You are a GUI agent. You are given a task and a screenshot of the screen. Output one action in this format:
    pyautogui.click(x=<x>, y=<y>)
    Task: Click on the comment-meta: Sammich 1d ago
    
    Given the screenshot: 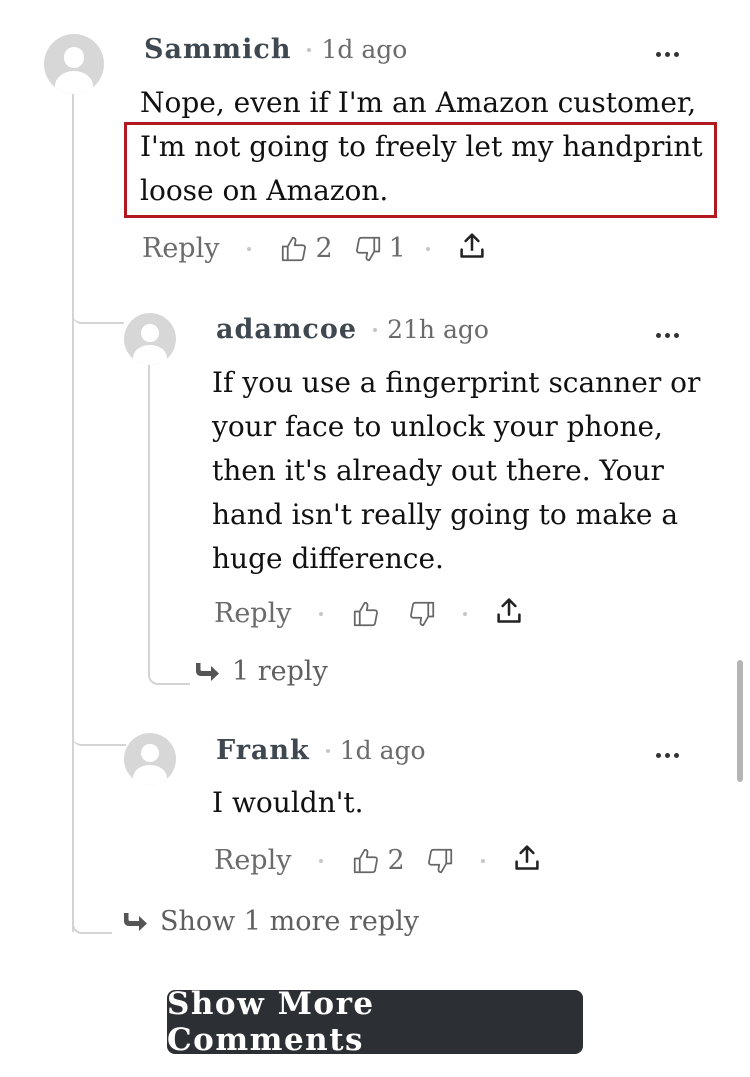 What is the action you would take?
    pyautogui.click(x=275, y=49)
    